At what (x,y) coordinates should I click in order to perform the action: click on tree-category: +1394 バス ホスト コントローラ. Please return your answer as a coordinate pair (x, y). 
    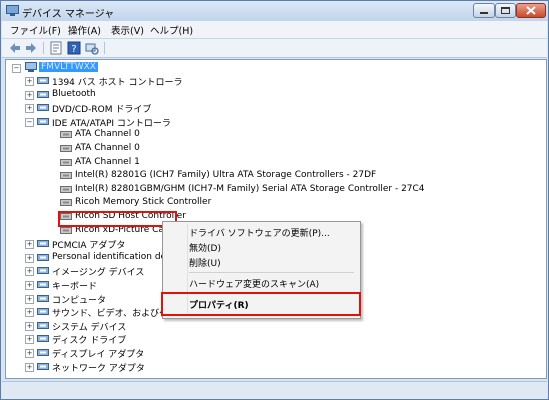
    Looking at the image, I should click on (273, 81).